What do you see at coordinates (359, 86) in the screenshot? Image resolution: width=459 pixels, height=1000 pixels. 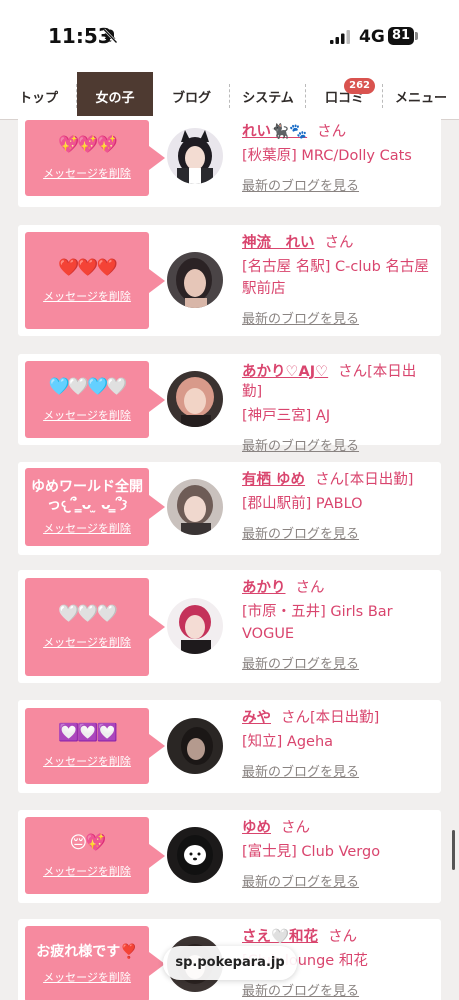 I see `reviews-count-badge: 262` at bounding box center [359, 86].